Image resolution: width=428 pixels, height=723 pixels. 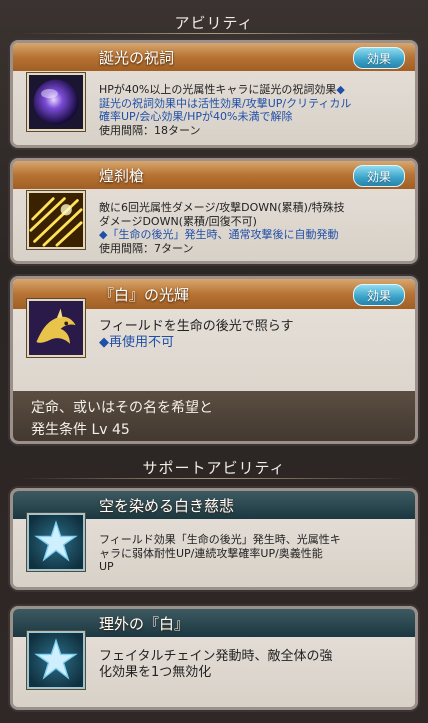 What do you see at coordinates (56, 220) in the screenshot?
I see `light-lances-icon` at bounding box center [56, 220].